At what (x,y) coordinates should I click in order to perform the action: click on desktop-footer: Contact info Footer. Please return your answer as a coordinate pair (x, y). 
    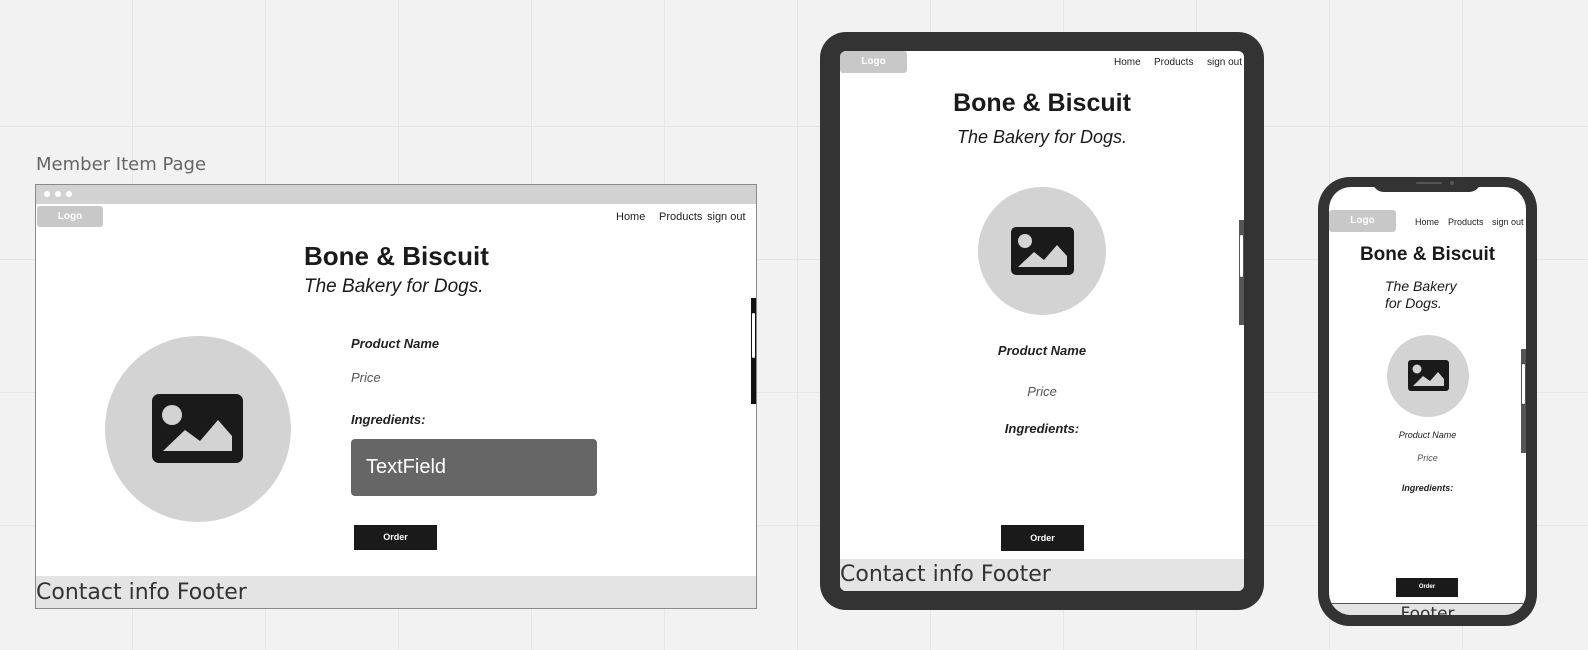
    Looking at the image, I should click on (396, 592).